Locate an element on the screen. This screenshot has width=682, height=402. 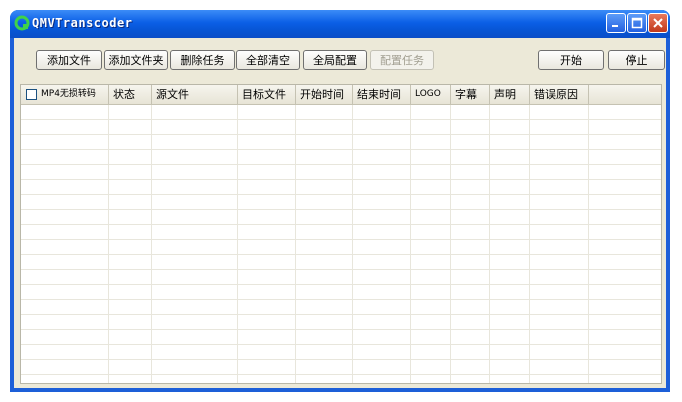
start-button: 开始 is located at coordinates (571, 60).